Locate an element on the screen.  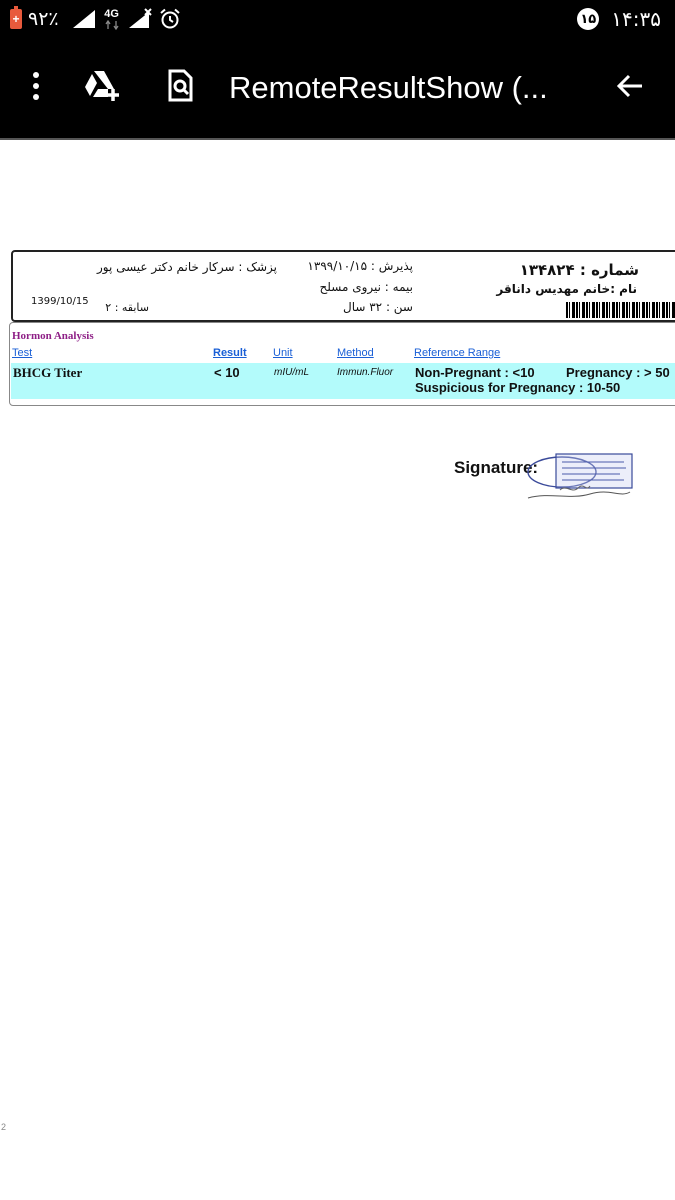
doctor-name: پزشک : سرکار خانم دکتر عیسی پور is located at coordinates (186, 267).